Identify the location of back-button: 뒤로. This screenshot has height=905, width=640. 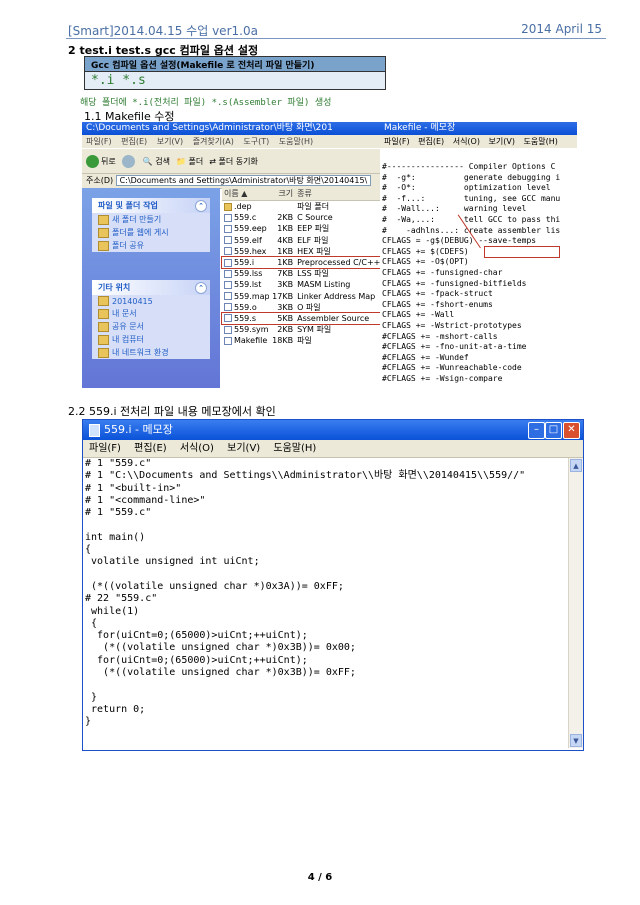
(101, 161).